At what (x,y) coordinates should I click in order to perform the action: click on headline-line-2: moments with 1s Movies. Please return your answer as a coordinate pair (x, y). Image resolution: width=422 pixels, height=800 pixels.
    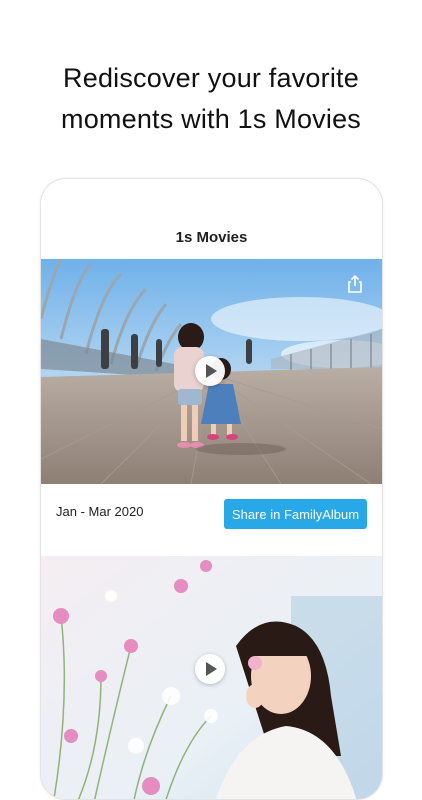
    Looking at the image, I should click on (211, 119).